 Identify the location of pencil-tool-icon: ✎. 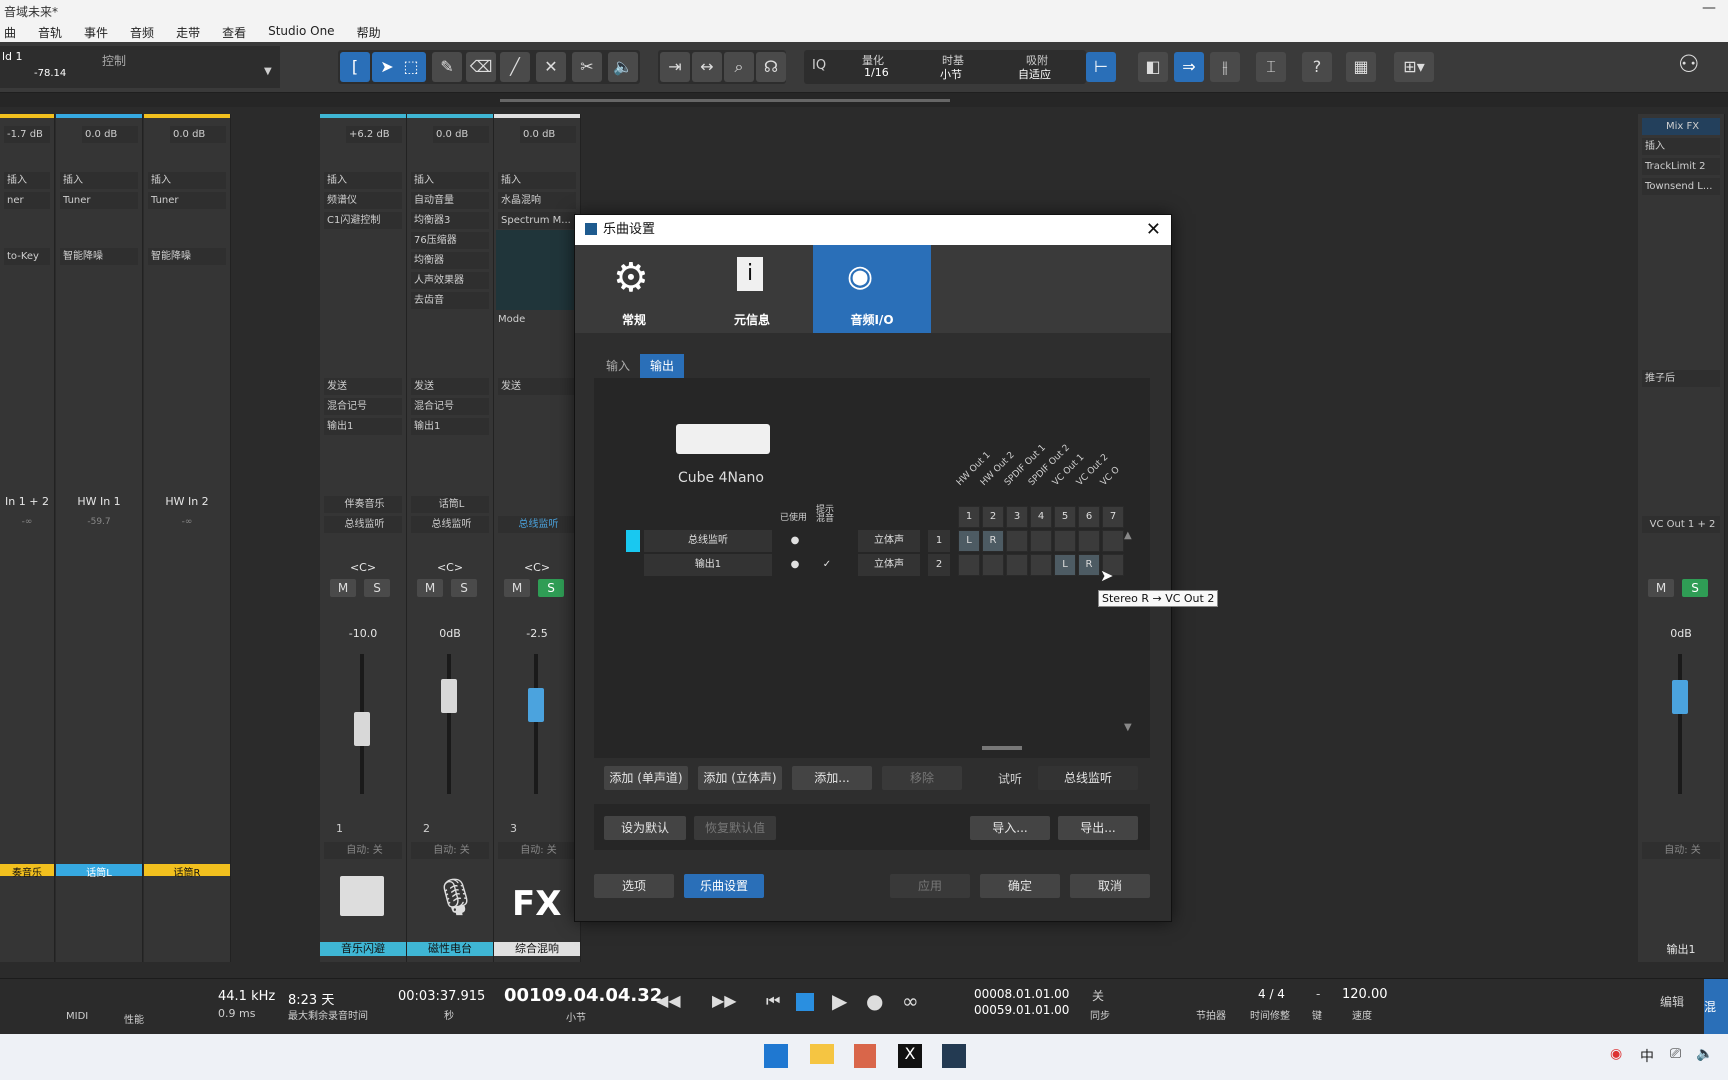
(447, 67).